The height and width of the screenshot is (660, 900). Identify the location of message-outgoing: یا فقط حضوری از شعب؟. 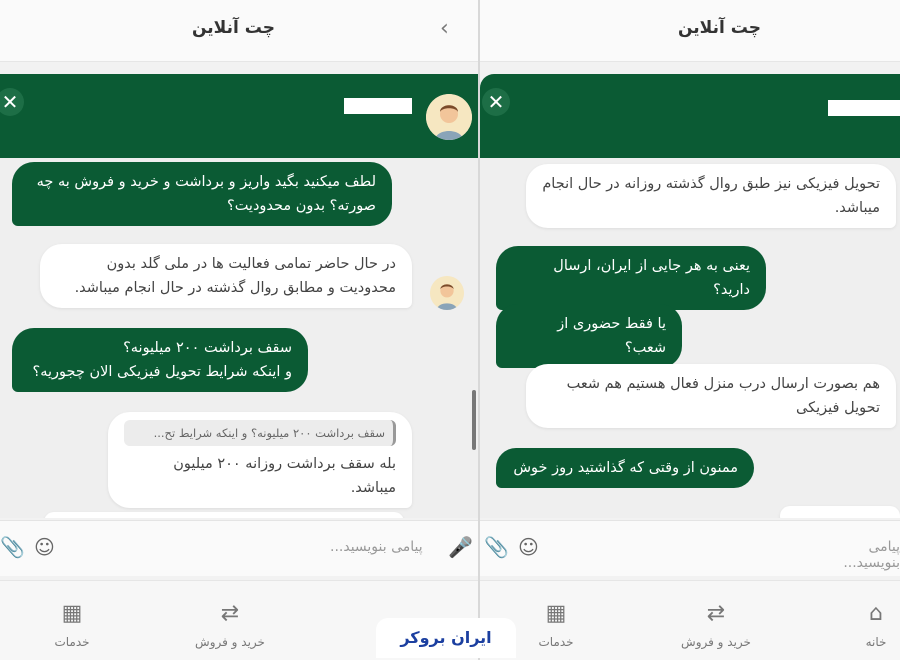
(589, 336).